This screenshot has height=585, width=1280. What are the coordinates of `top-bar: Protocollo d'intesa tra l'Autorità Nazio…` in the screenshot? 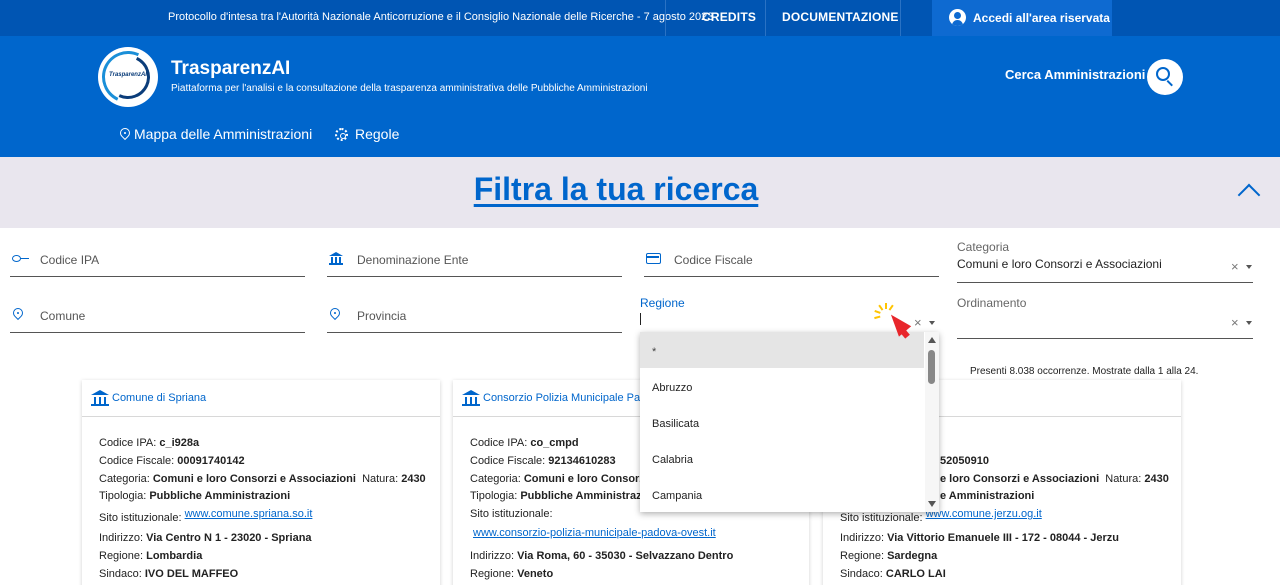 It's located at (640, 18).